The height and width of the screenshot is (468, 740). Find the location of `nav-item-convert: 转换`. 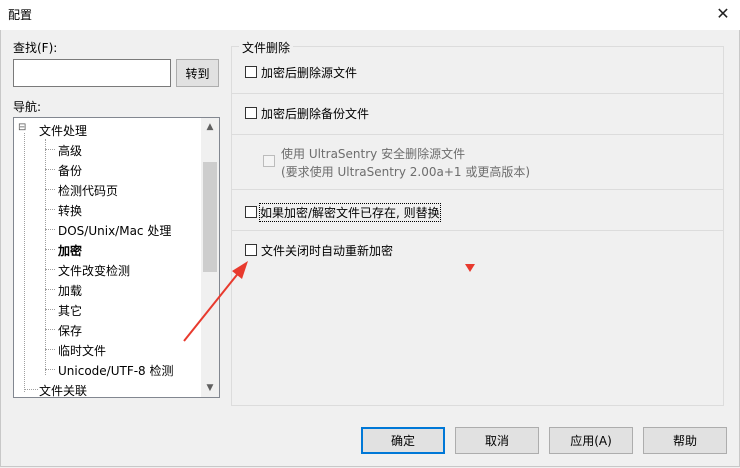

nav-item-convert: 转换 is located at coordinates (70, 210).